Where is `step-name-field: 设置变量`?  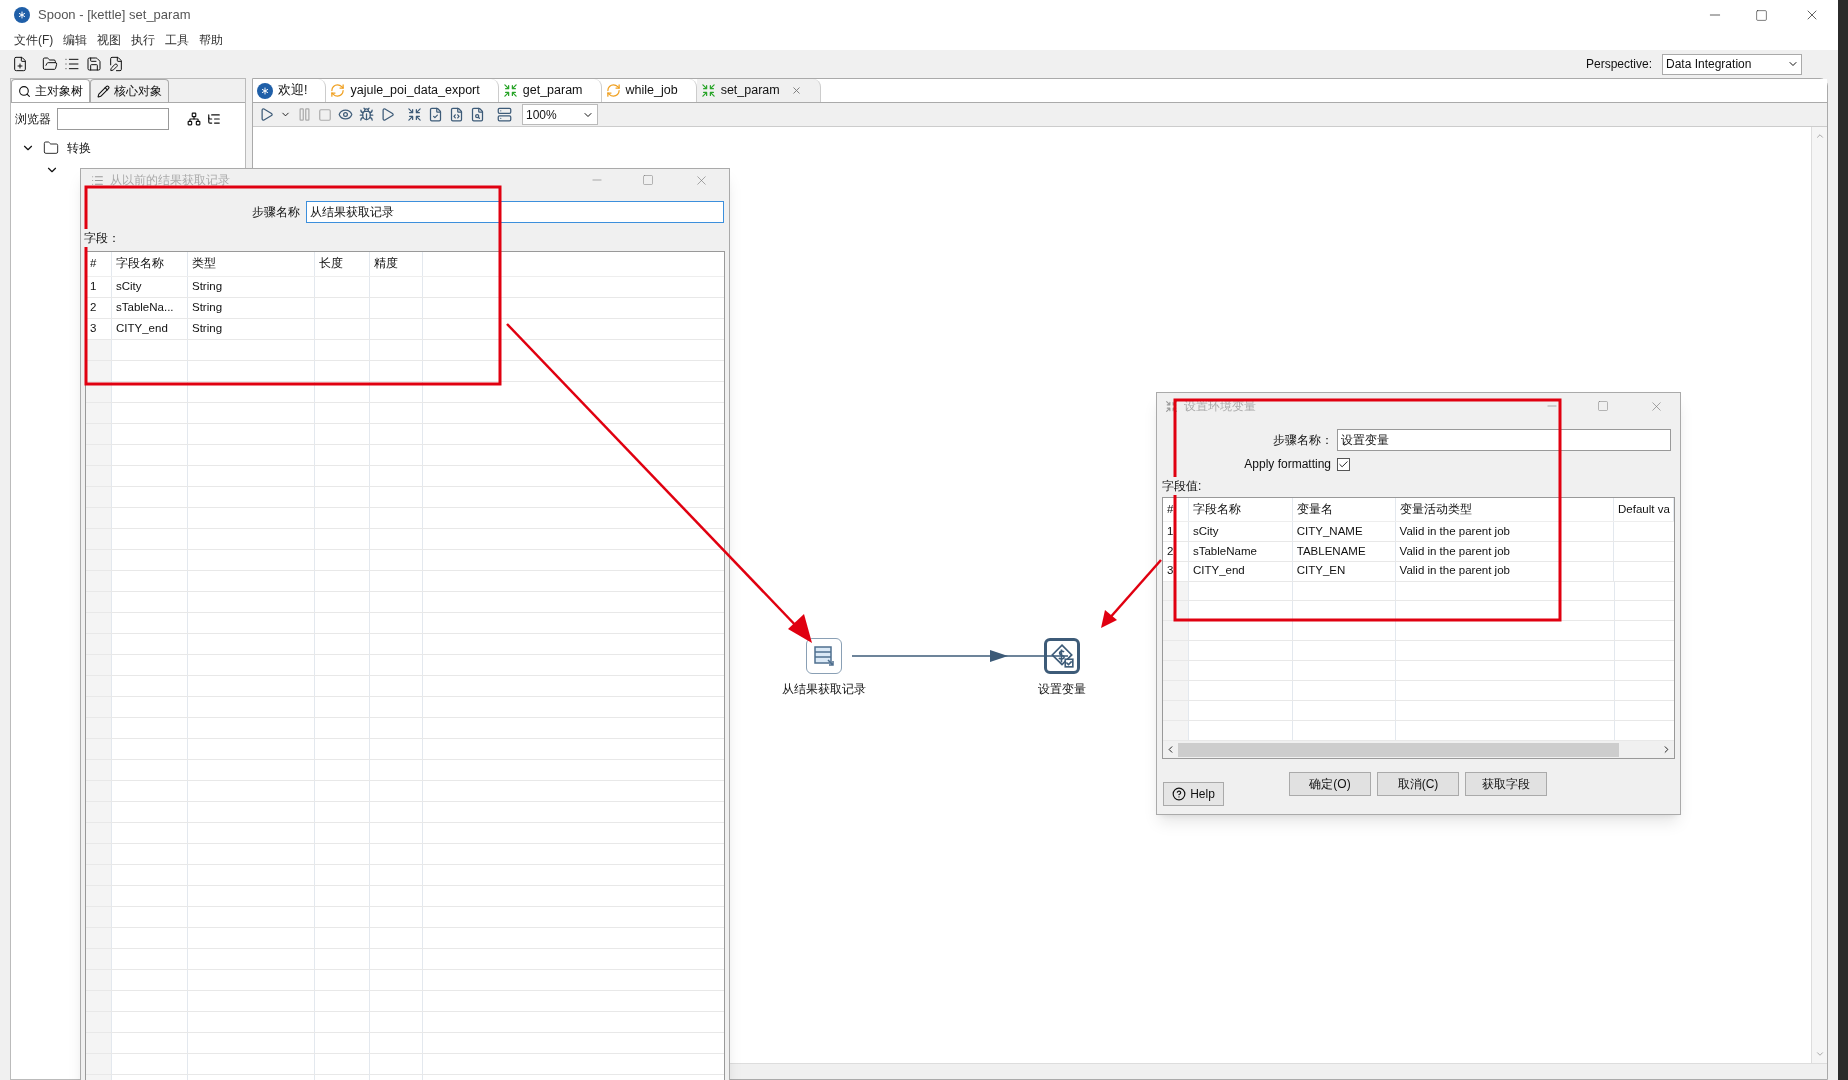
step-name-field: 设置变量 is located at coordinates (1504, 440).